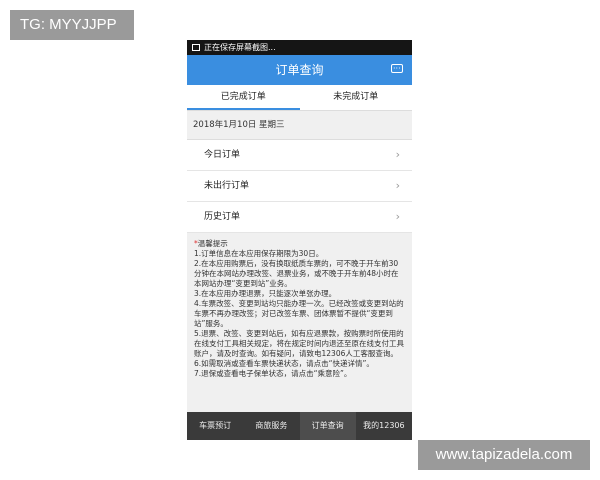  Describe the element at coordinates (356, 97) in the screenshot. I see `tab-pending-orders: 未完成订单` at that location.